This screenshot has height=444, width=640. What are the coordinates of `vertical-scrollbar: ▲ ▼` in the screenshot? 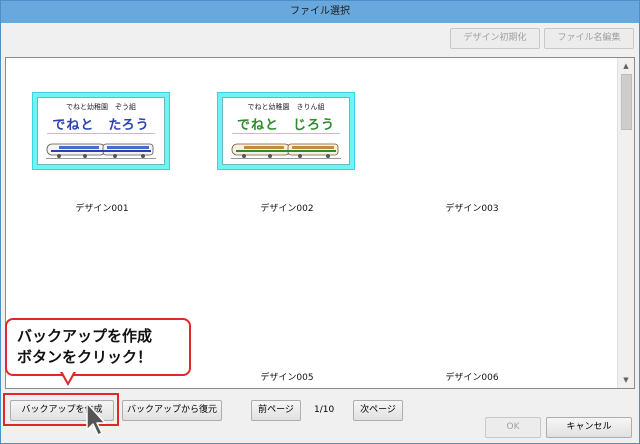 It's located at (625, 223).